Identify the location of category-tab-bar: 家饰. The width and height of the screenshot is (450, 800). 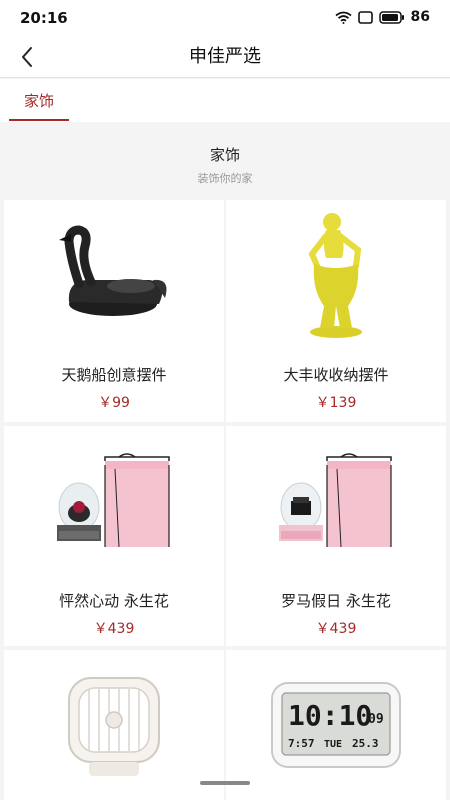
(225, 100).